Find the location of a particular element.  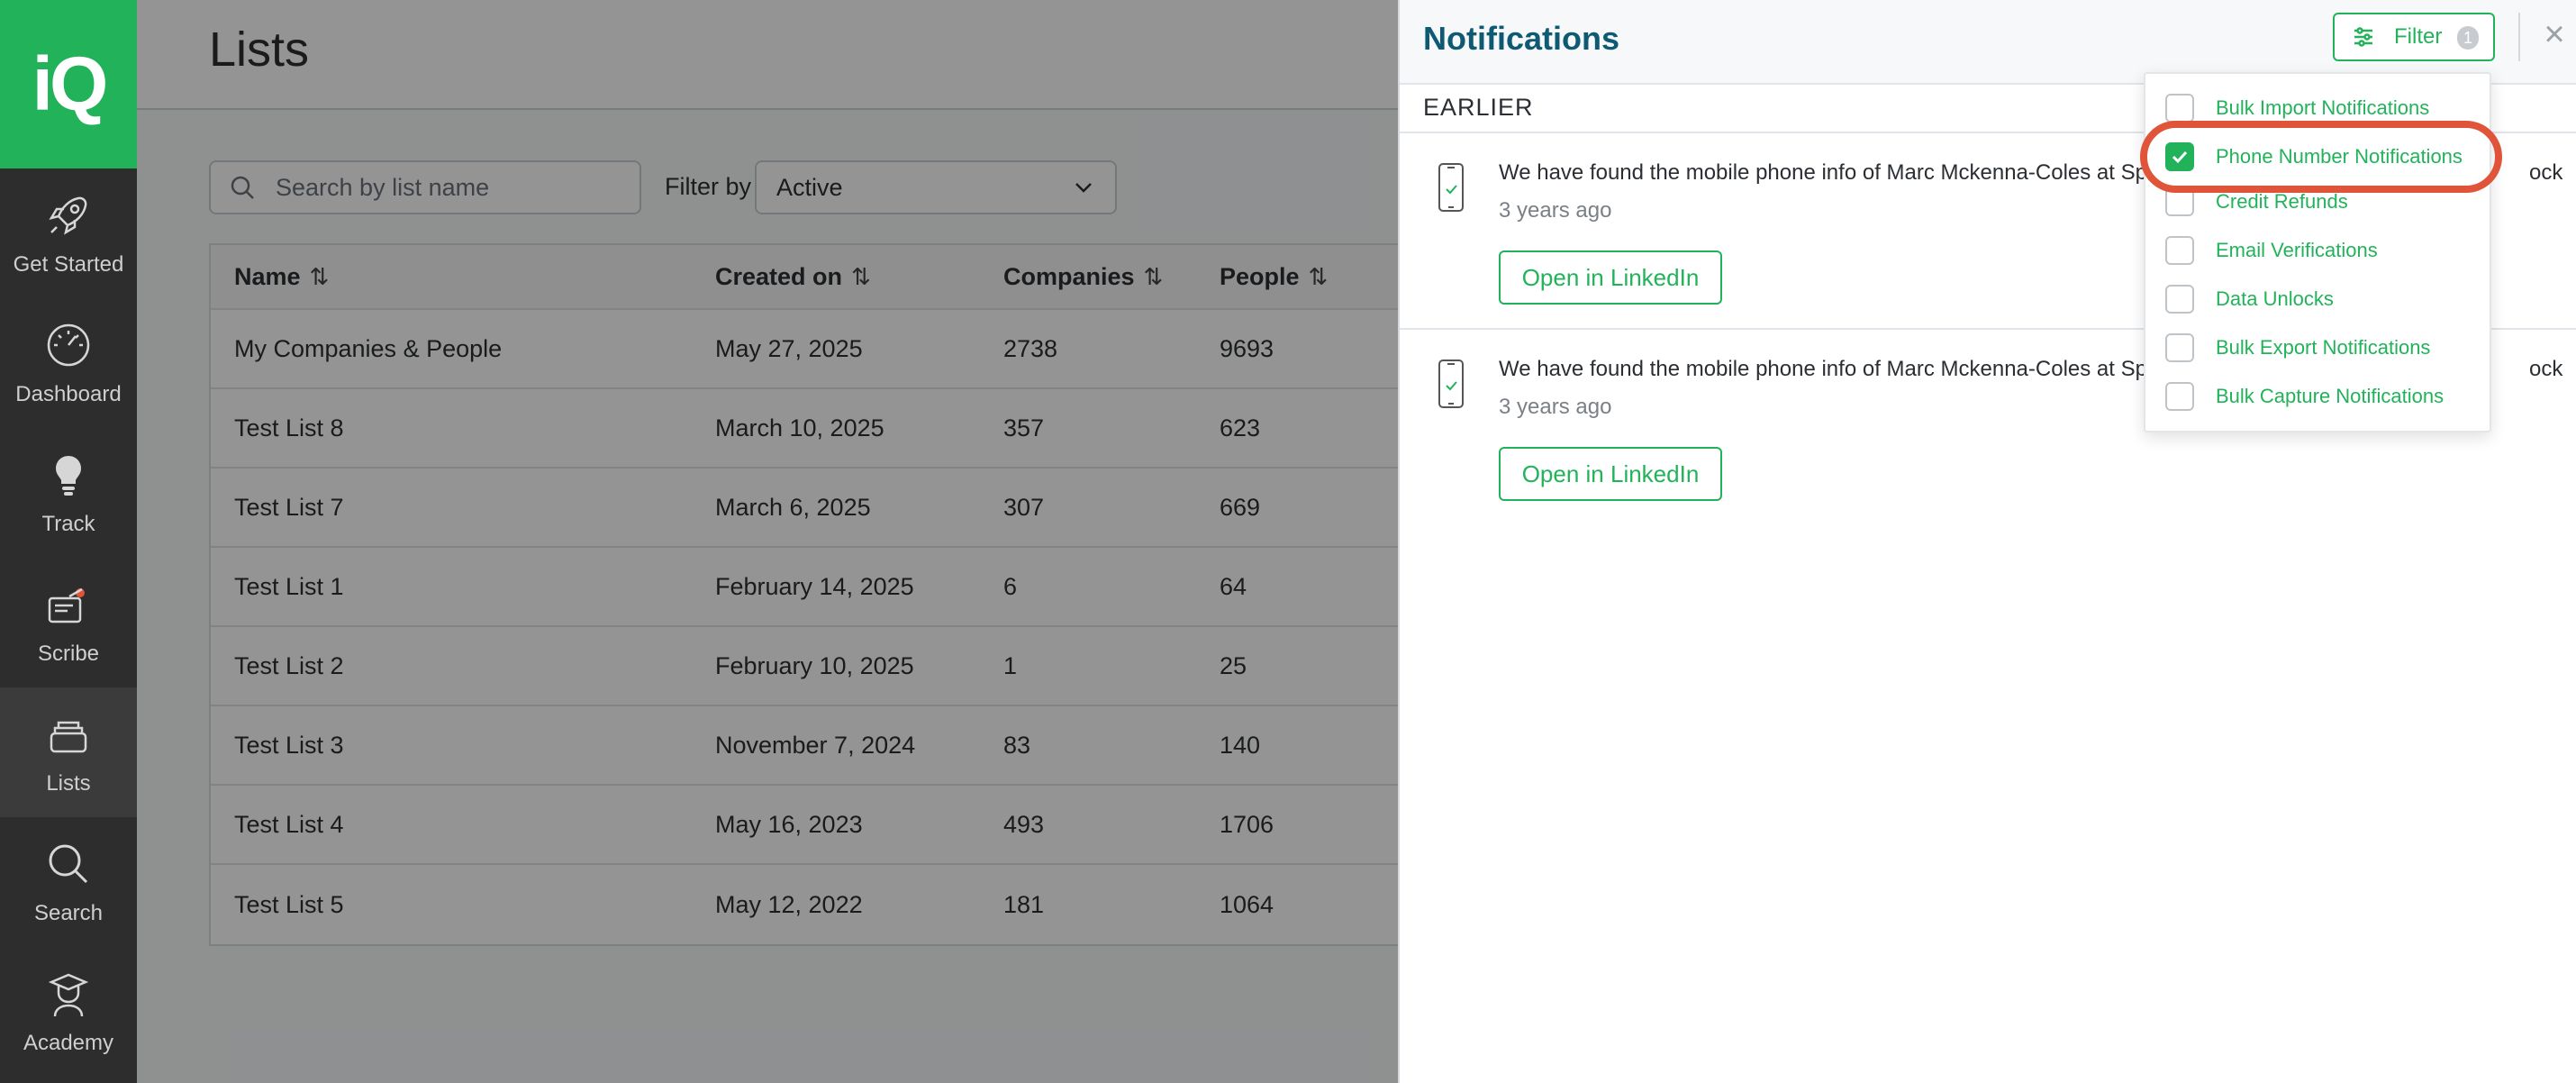

sidebar-item-scribe: Scribe is located at coordinates (68, 622).